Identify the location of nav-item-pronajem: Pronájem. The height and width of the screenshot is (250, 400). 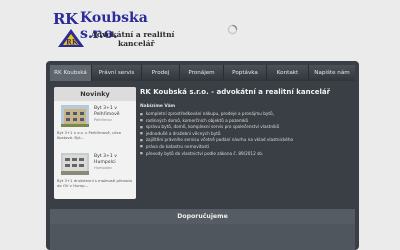
(202, 73).